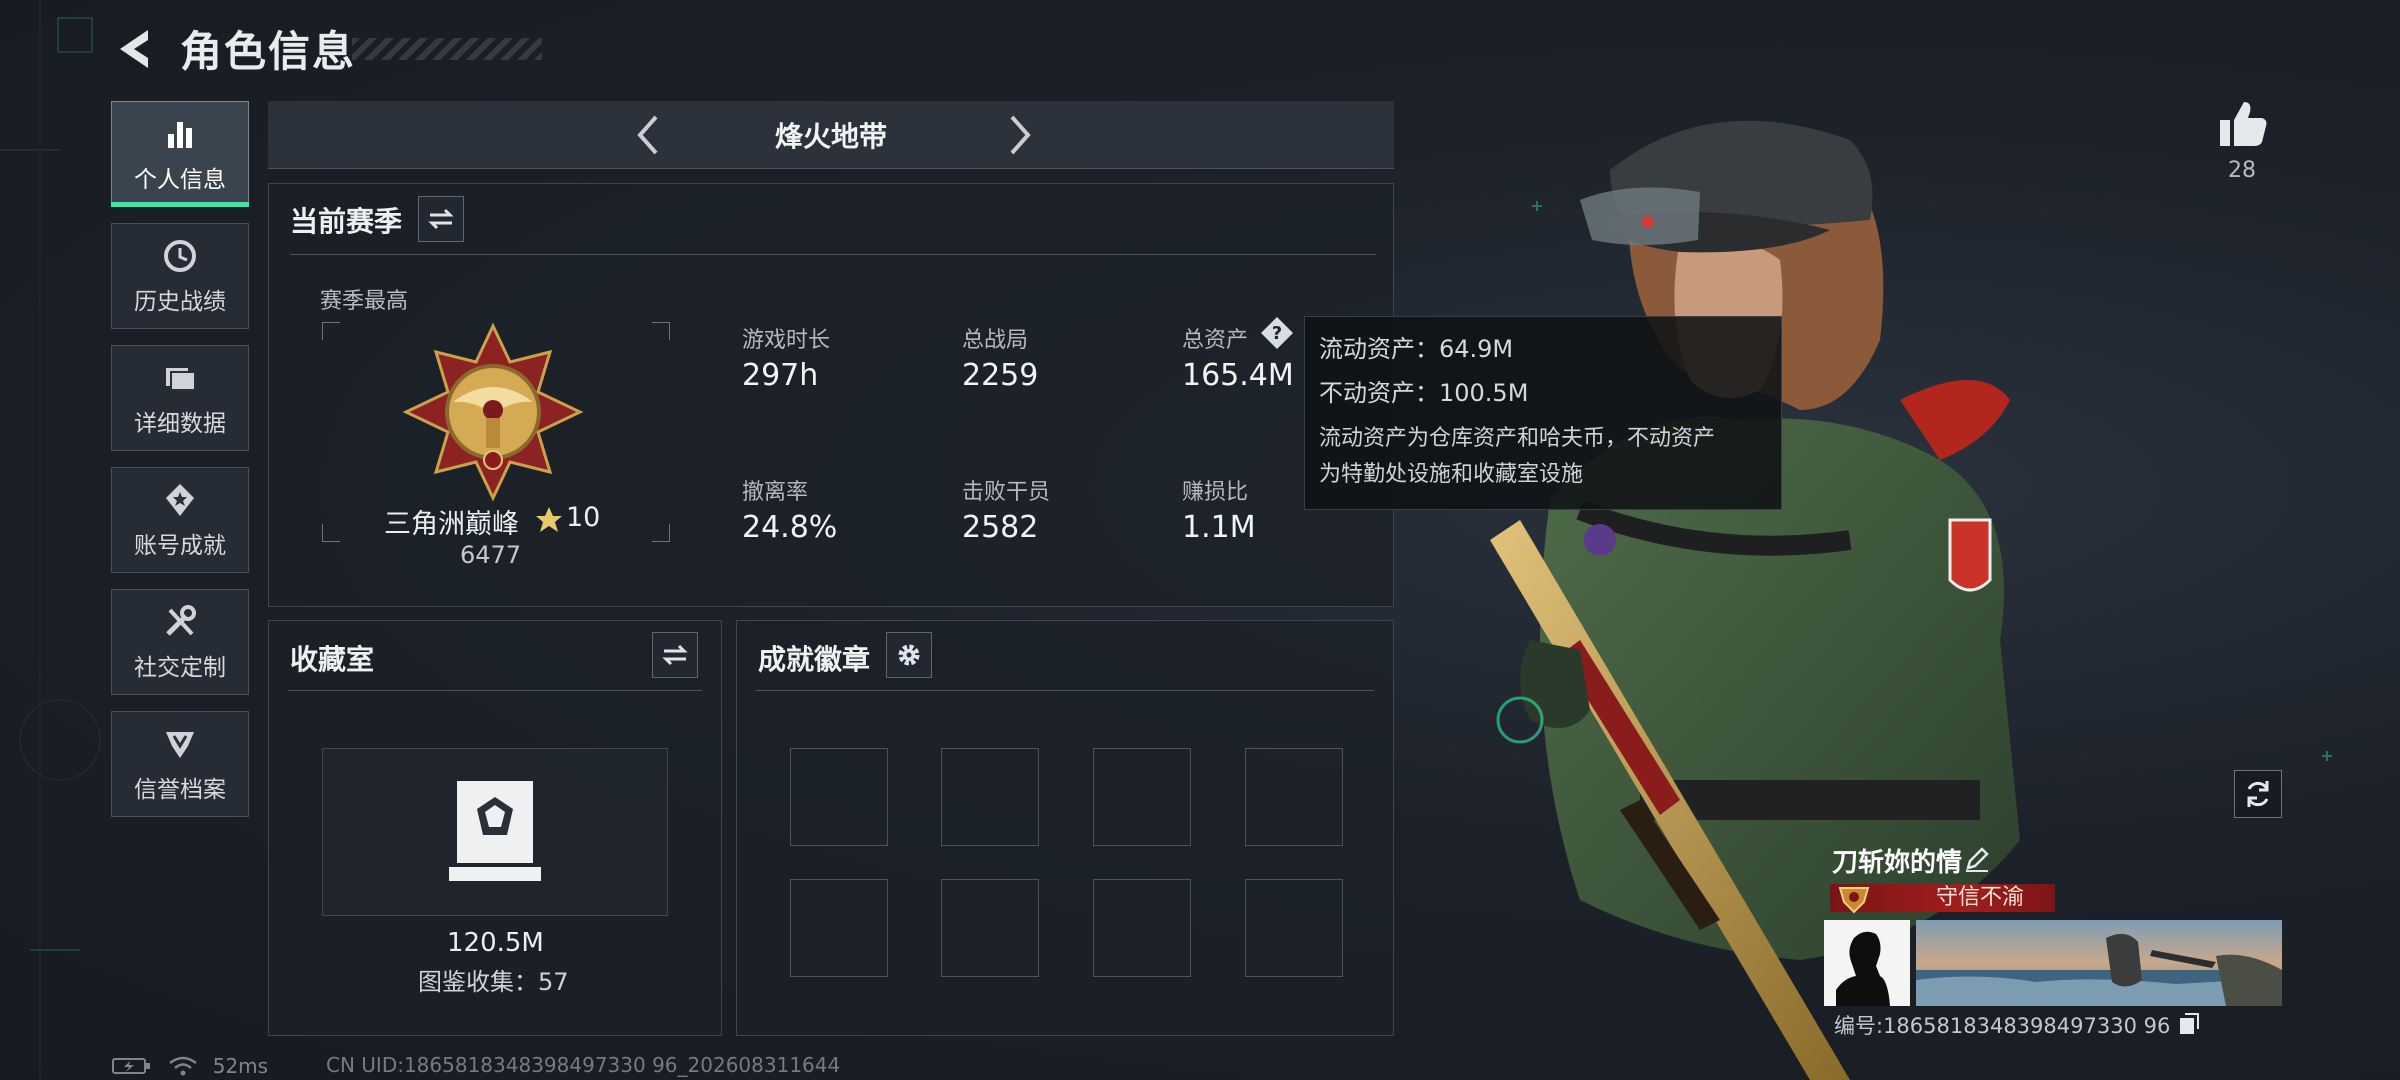 This screenshot has height=1080, width=2400. I want to click on collection-preview, so click(495, 832).